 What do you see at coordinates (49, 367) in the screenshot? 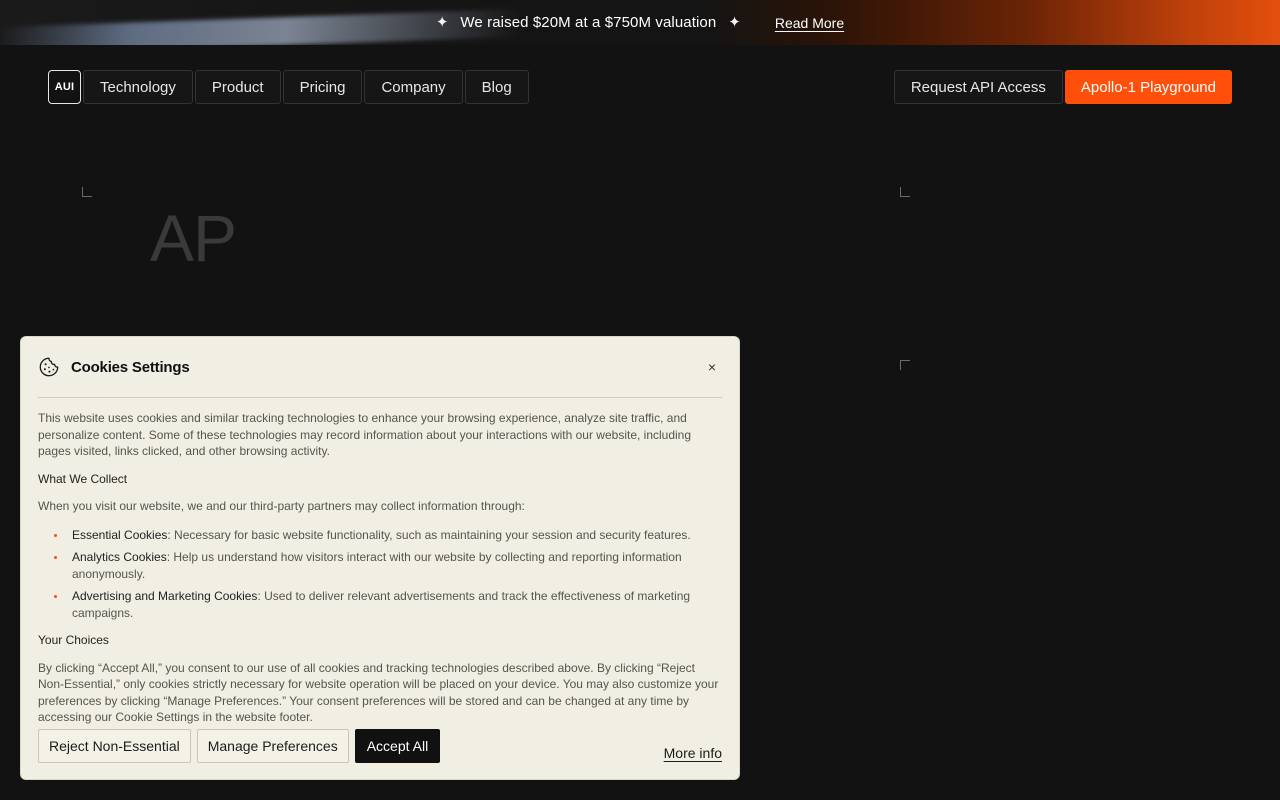
I see `cookie-icon` at bounding box center [49, 367].